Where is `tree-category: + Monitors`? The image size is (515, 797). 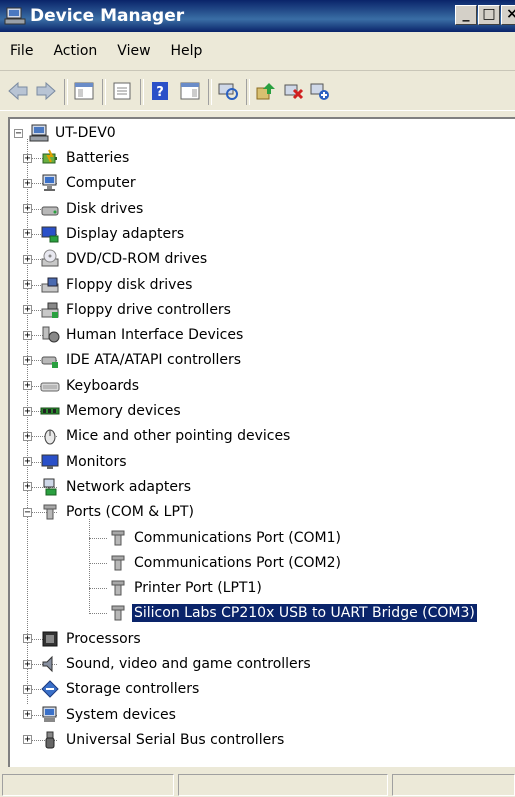
tree-category: + Monitors is located at coordinates (76, 462).